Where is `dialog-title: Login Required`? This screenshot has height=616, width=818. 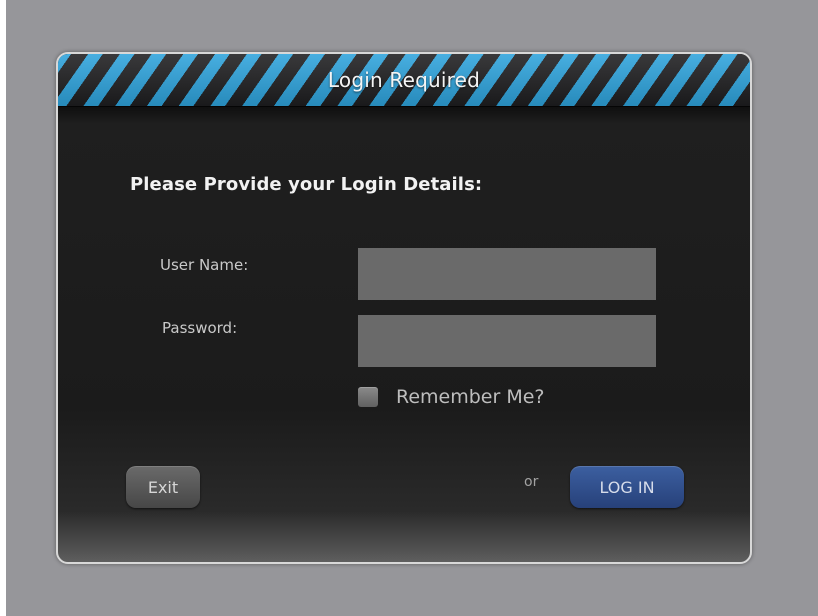 dialog-title: Login Required is located at coordinates (404, 80).